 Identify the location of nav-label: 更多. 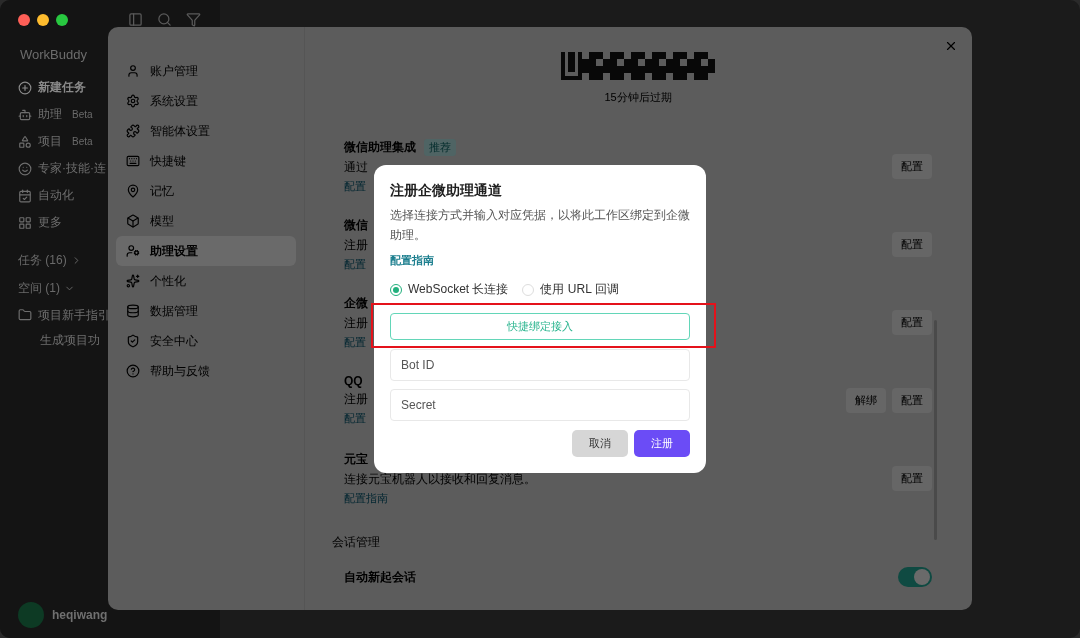
(50, 222).